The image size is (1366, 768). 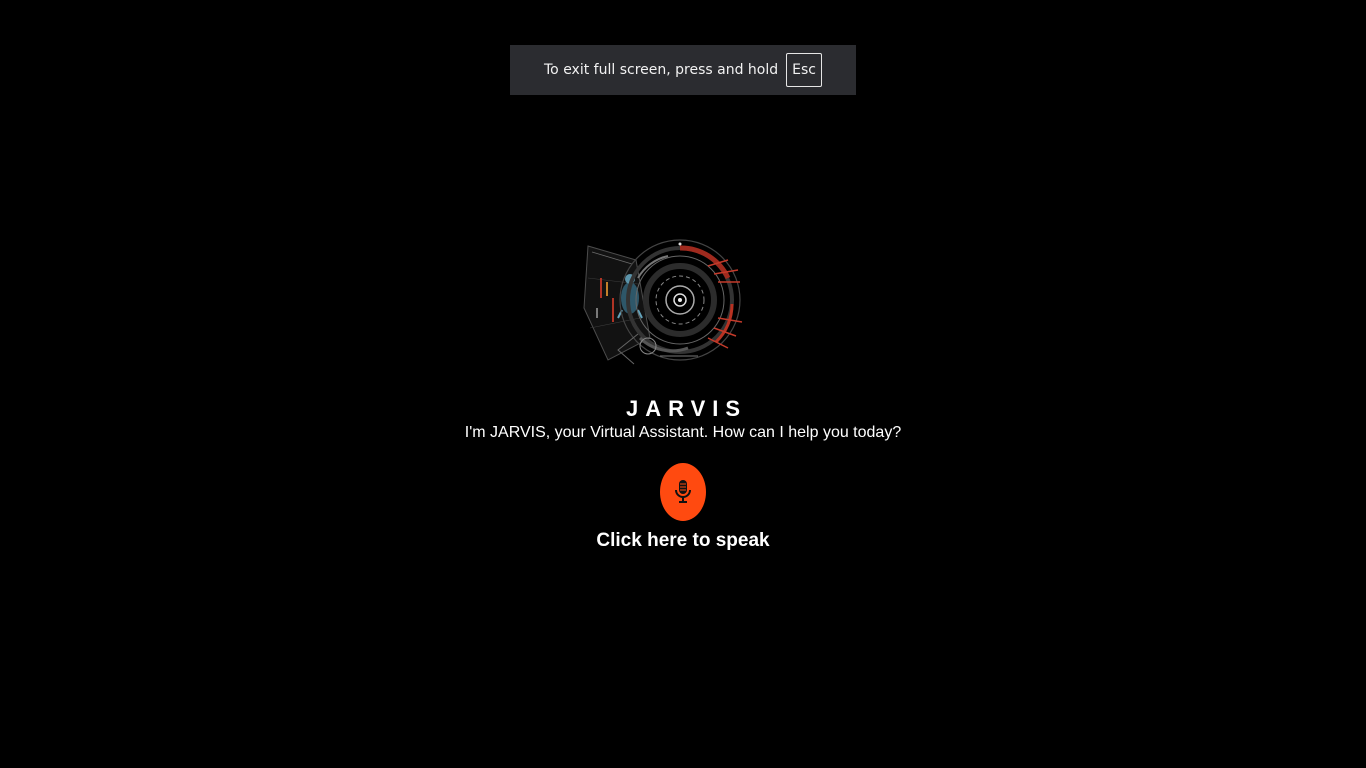 What do you see at coordinates (804, 70) in the screenshot?
I see `esc-key-badge: Esc` at bounding box center [804, 70].